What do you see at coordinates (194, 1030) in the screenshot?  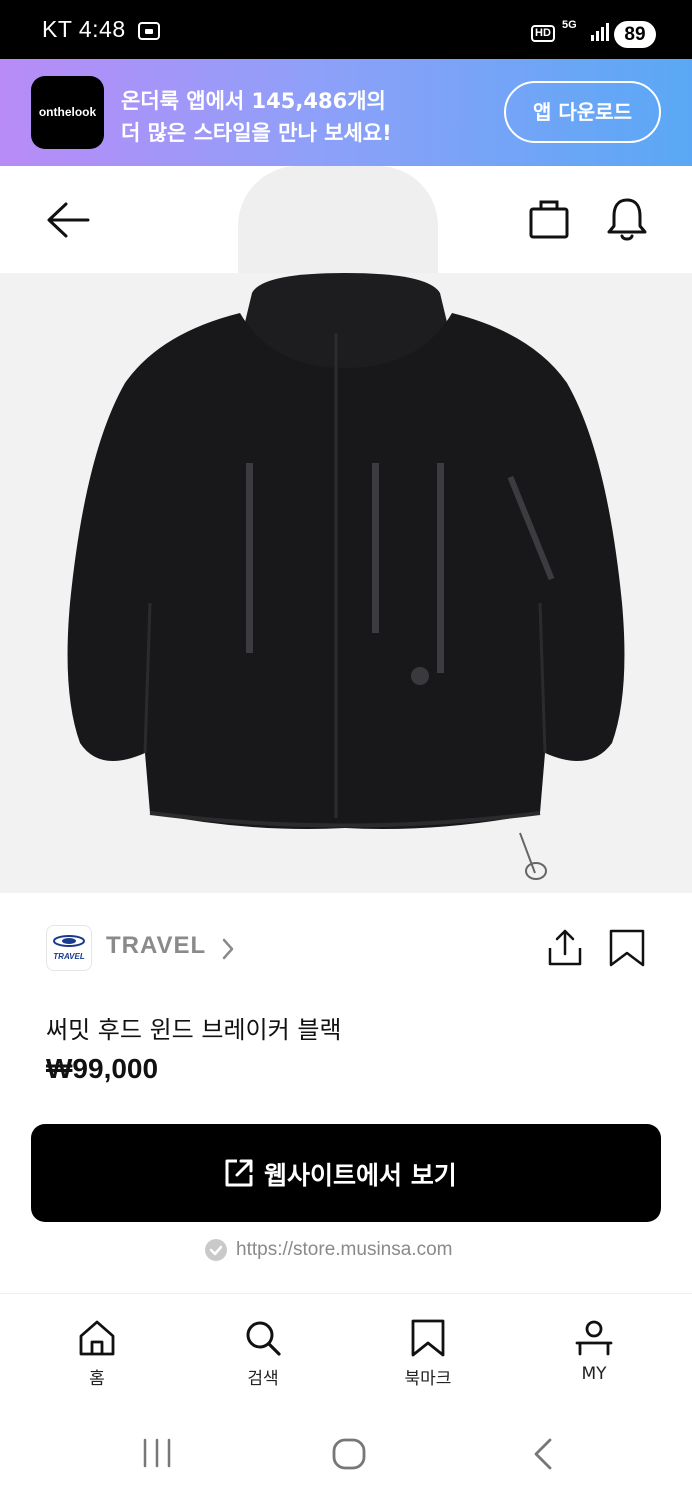 I see `product-title: 써밋 후드 윈드 브레이커 블랙` at bounding box center [194, 1030].